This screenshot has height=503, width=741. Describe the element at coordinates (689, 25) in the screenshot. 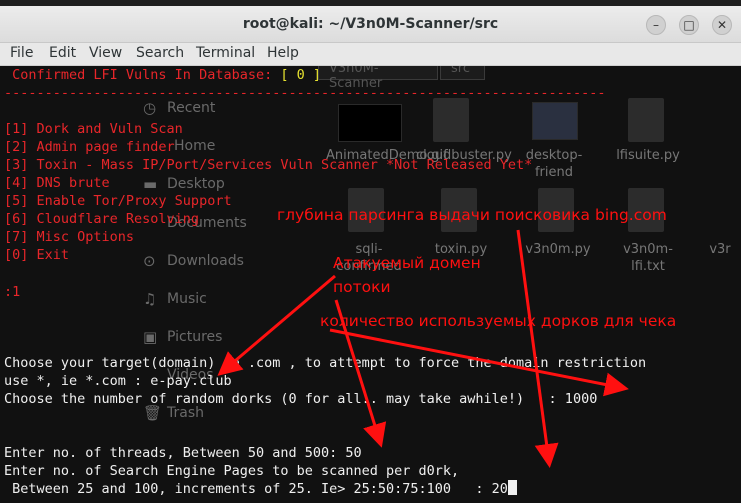

I see `maximize-button: □` at that location.